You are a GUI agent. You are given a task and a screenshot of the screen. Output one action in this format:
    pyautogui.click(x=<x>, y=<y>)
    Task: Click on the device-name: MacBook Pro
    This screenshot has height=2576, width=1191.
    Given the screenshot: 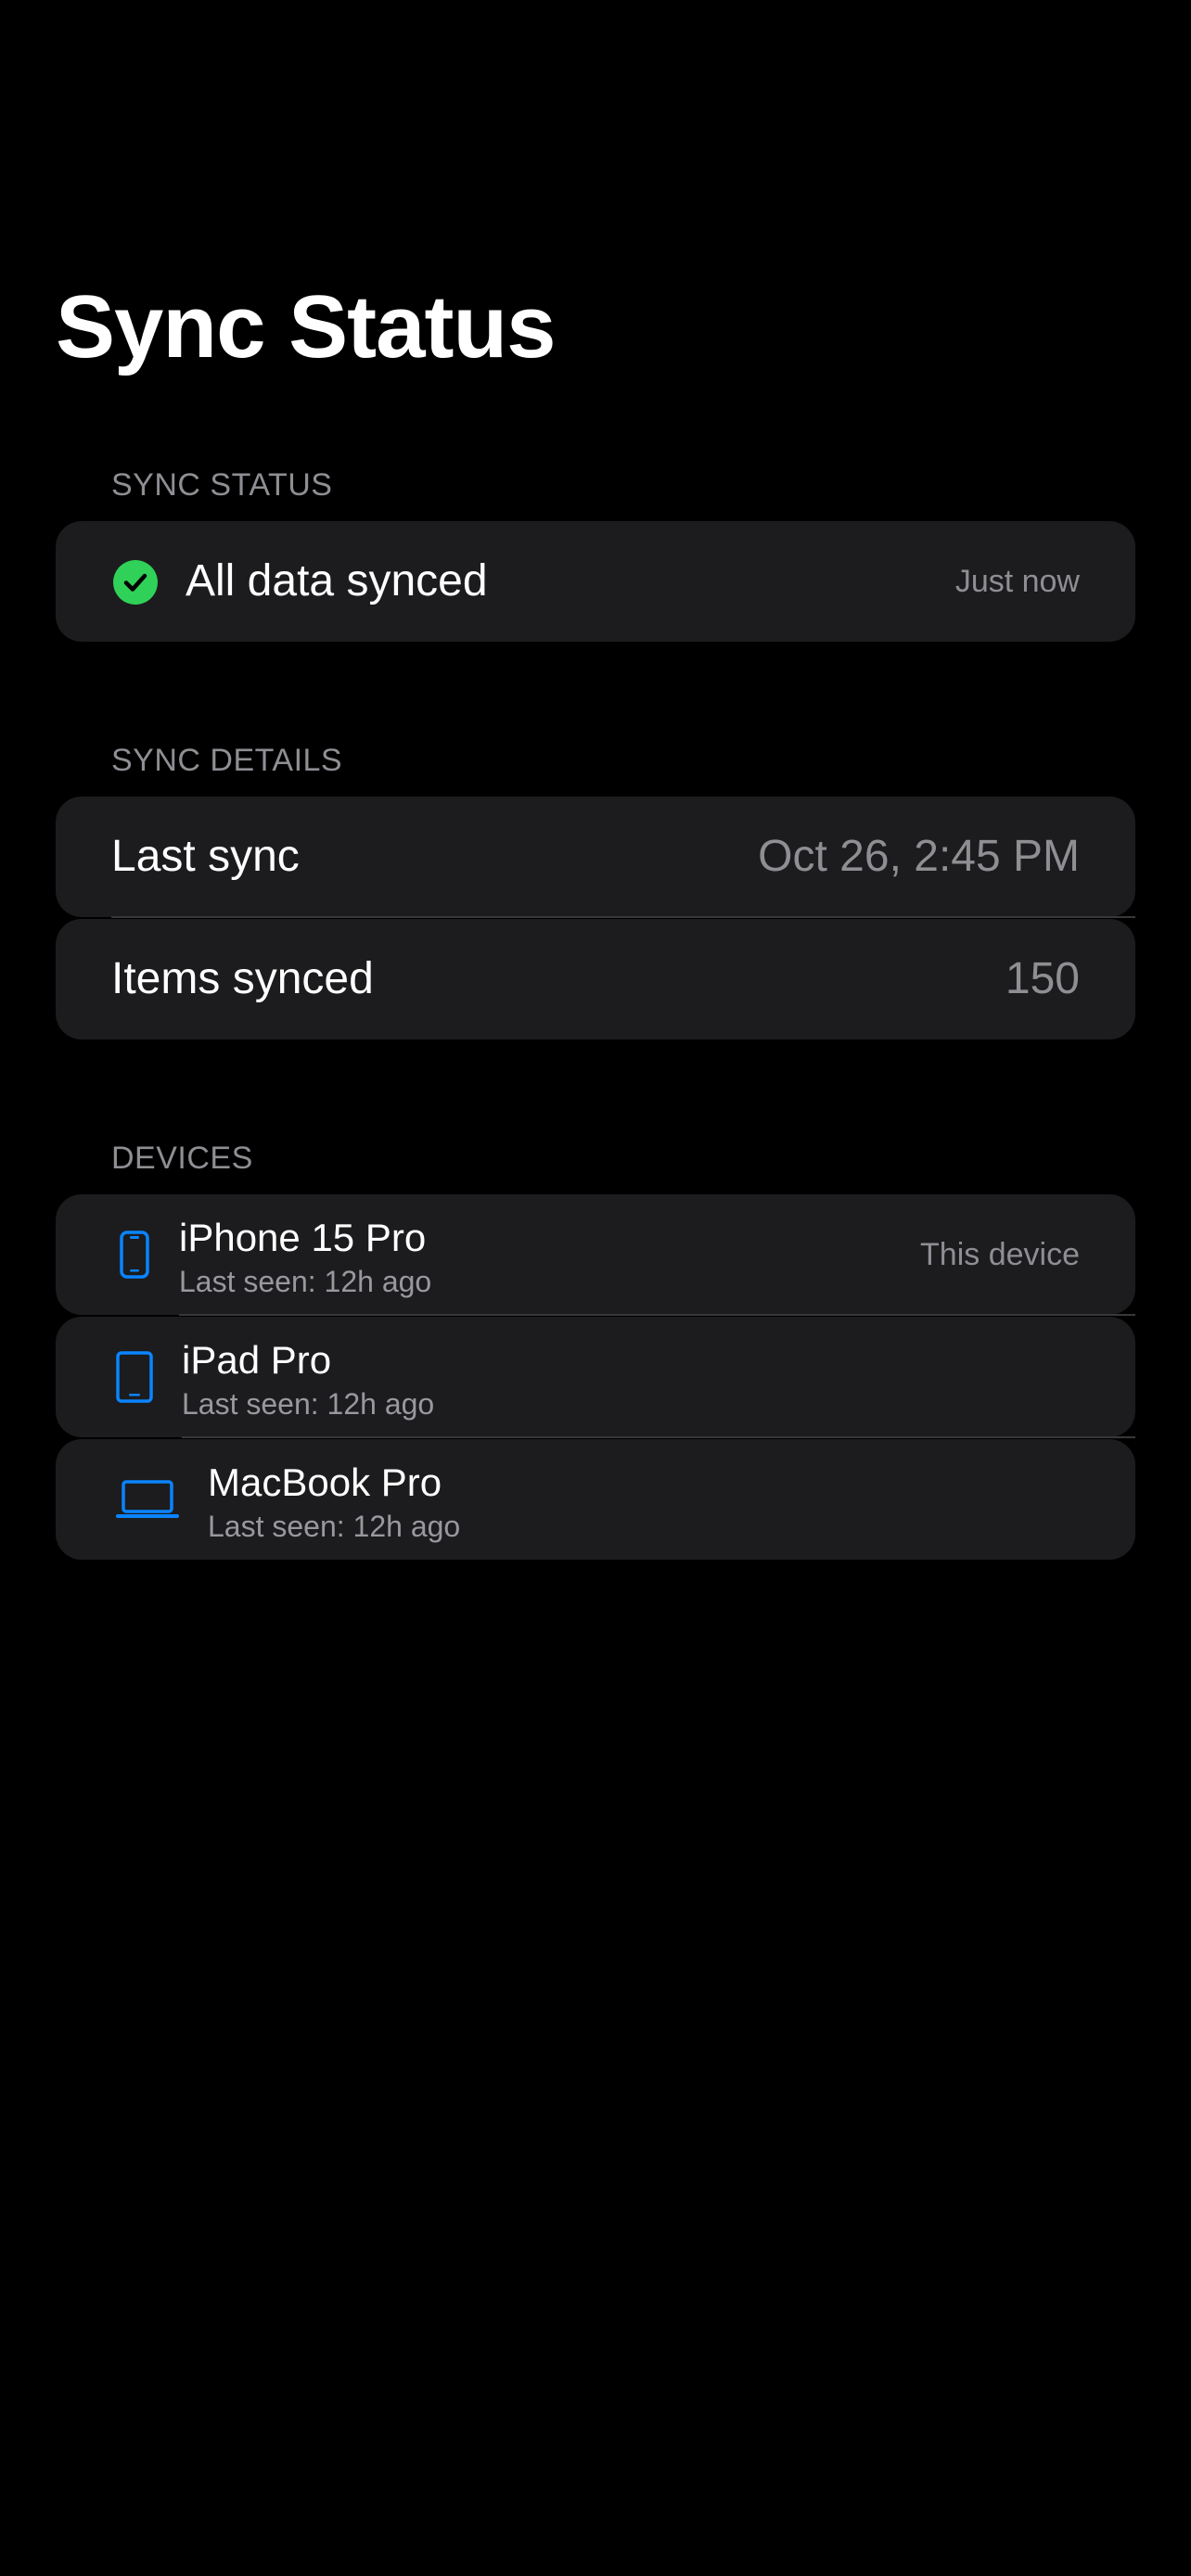 What is the action you would take?
    pyautogui.click(x=325, y=1482)
    